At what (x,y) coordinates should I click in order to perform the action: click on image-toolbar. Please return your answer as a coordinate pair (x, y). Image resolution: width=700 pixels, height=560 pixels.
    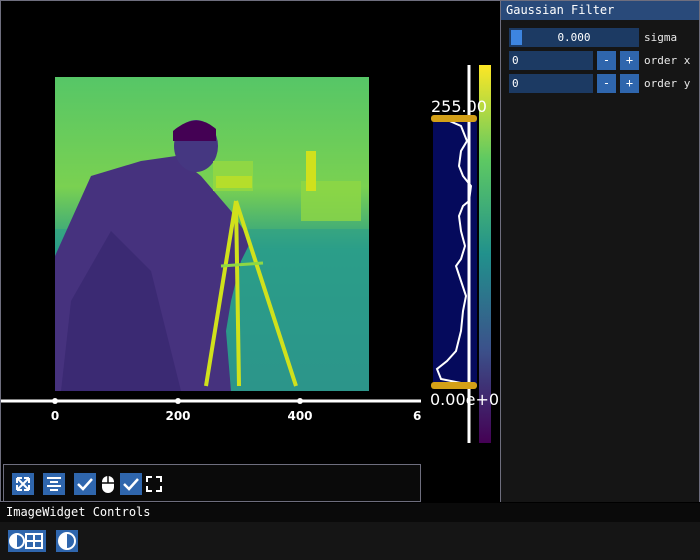
    Looking at the image, I should click on (212, 483).